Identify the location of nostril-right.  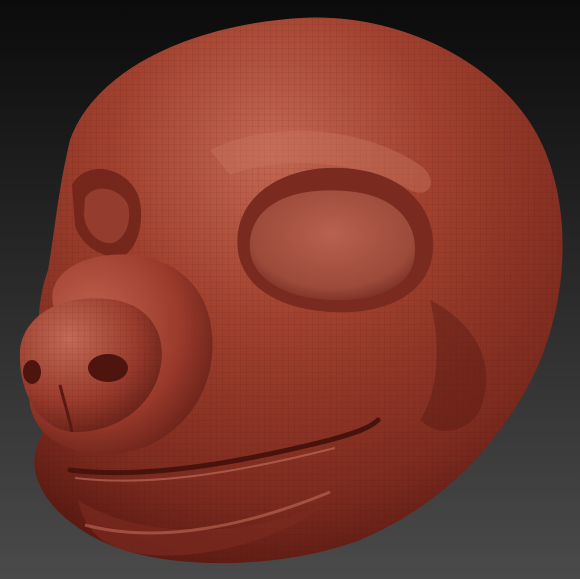
(108, 368).